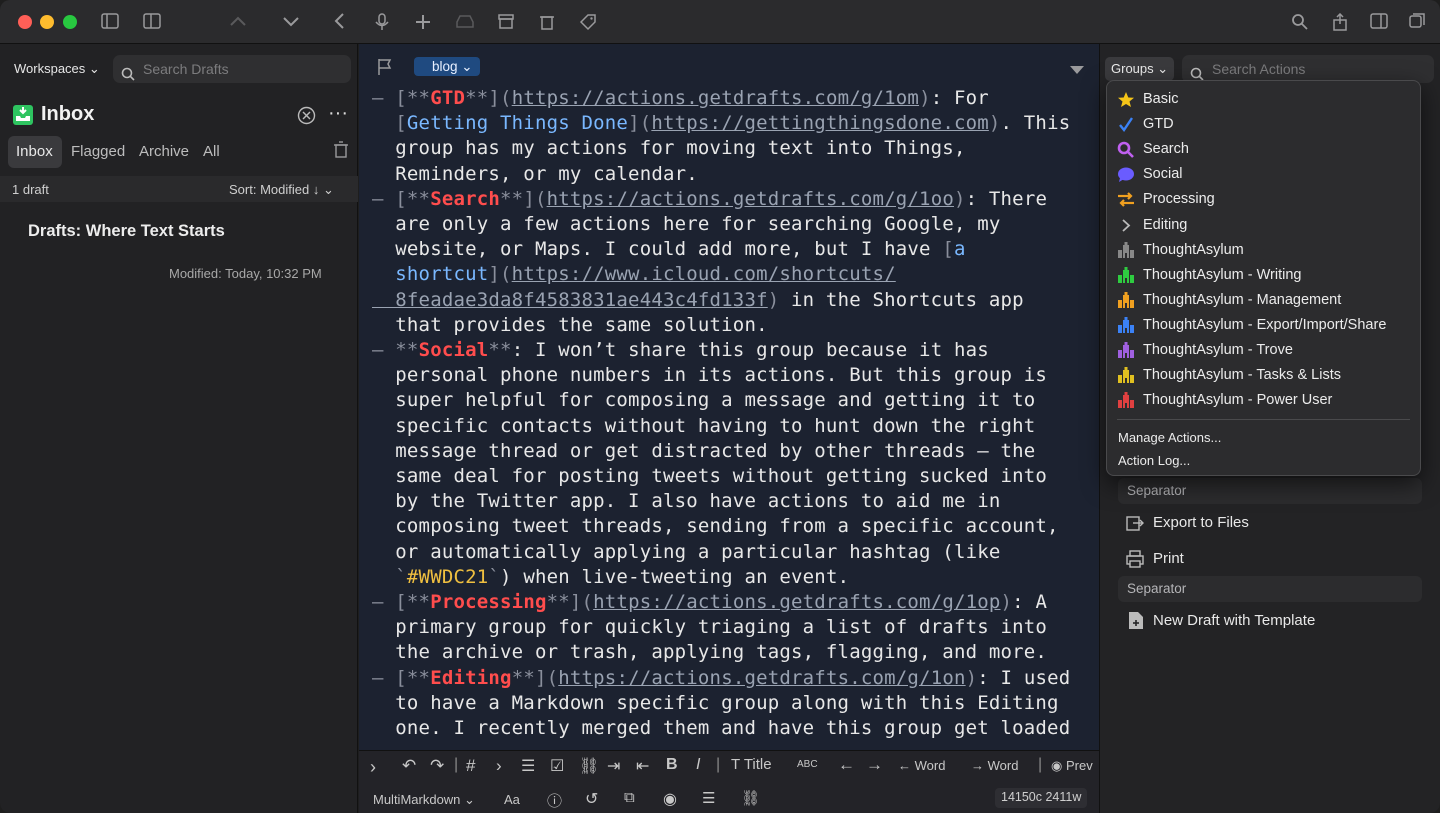  What do you see at coordinates (751, 764) in the screenshot?
I see `title-button: T Title` at bounding box center [751, 764].